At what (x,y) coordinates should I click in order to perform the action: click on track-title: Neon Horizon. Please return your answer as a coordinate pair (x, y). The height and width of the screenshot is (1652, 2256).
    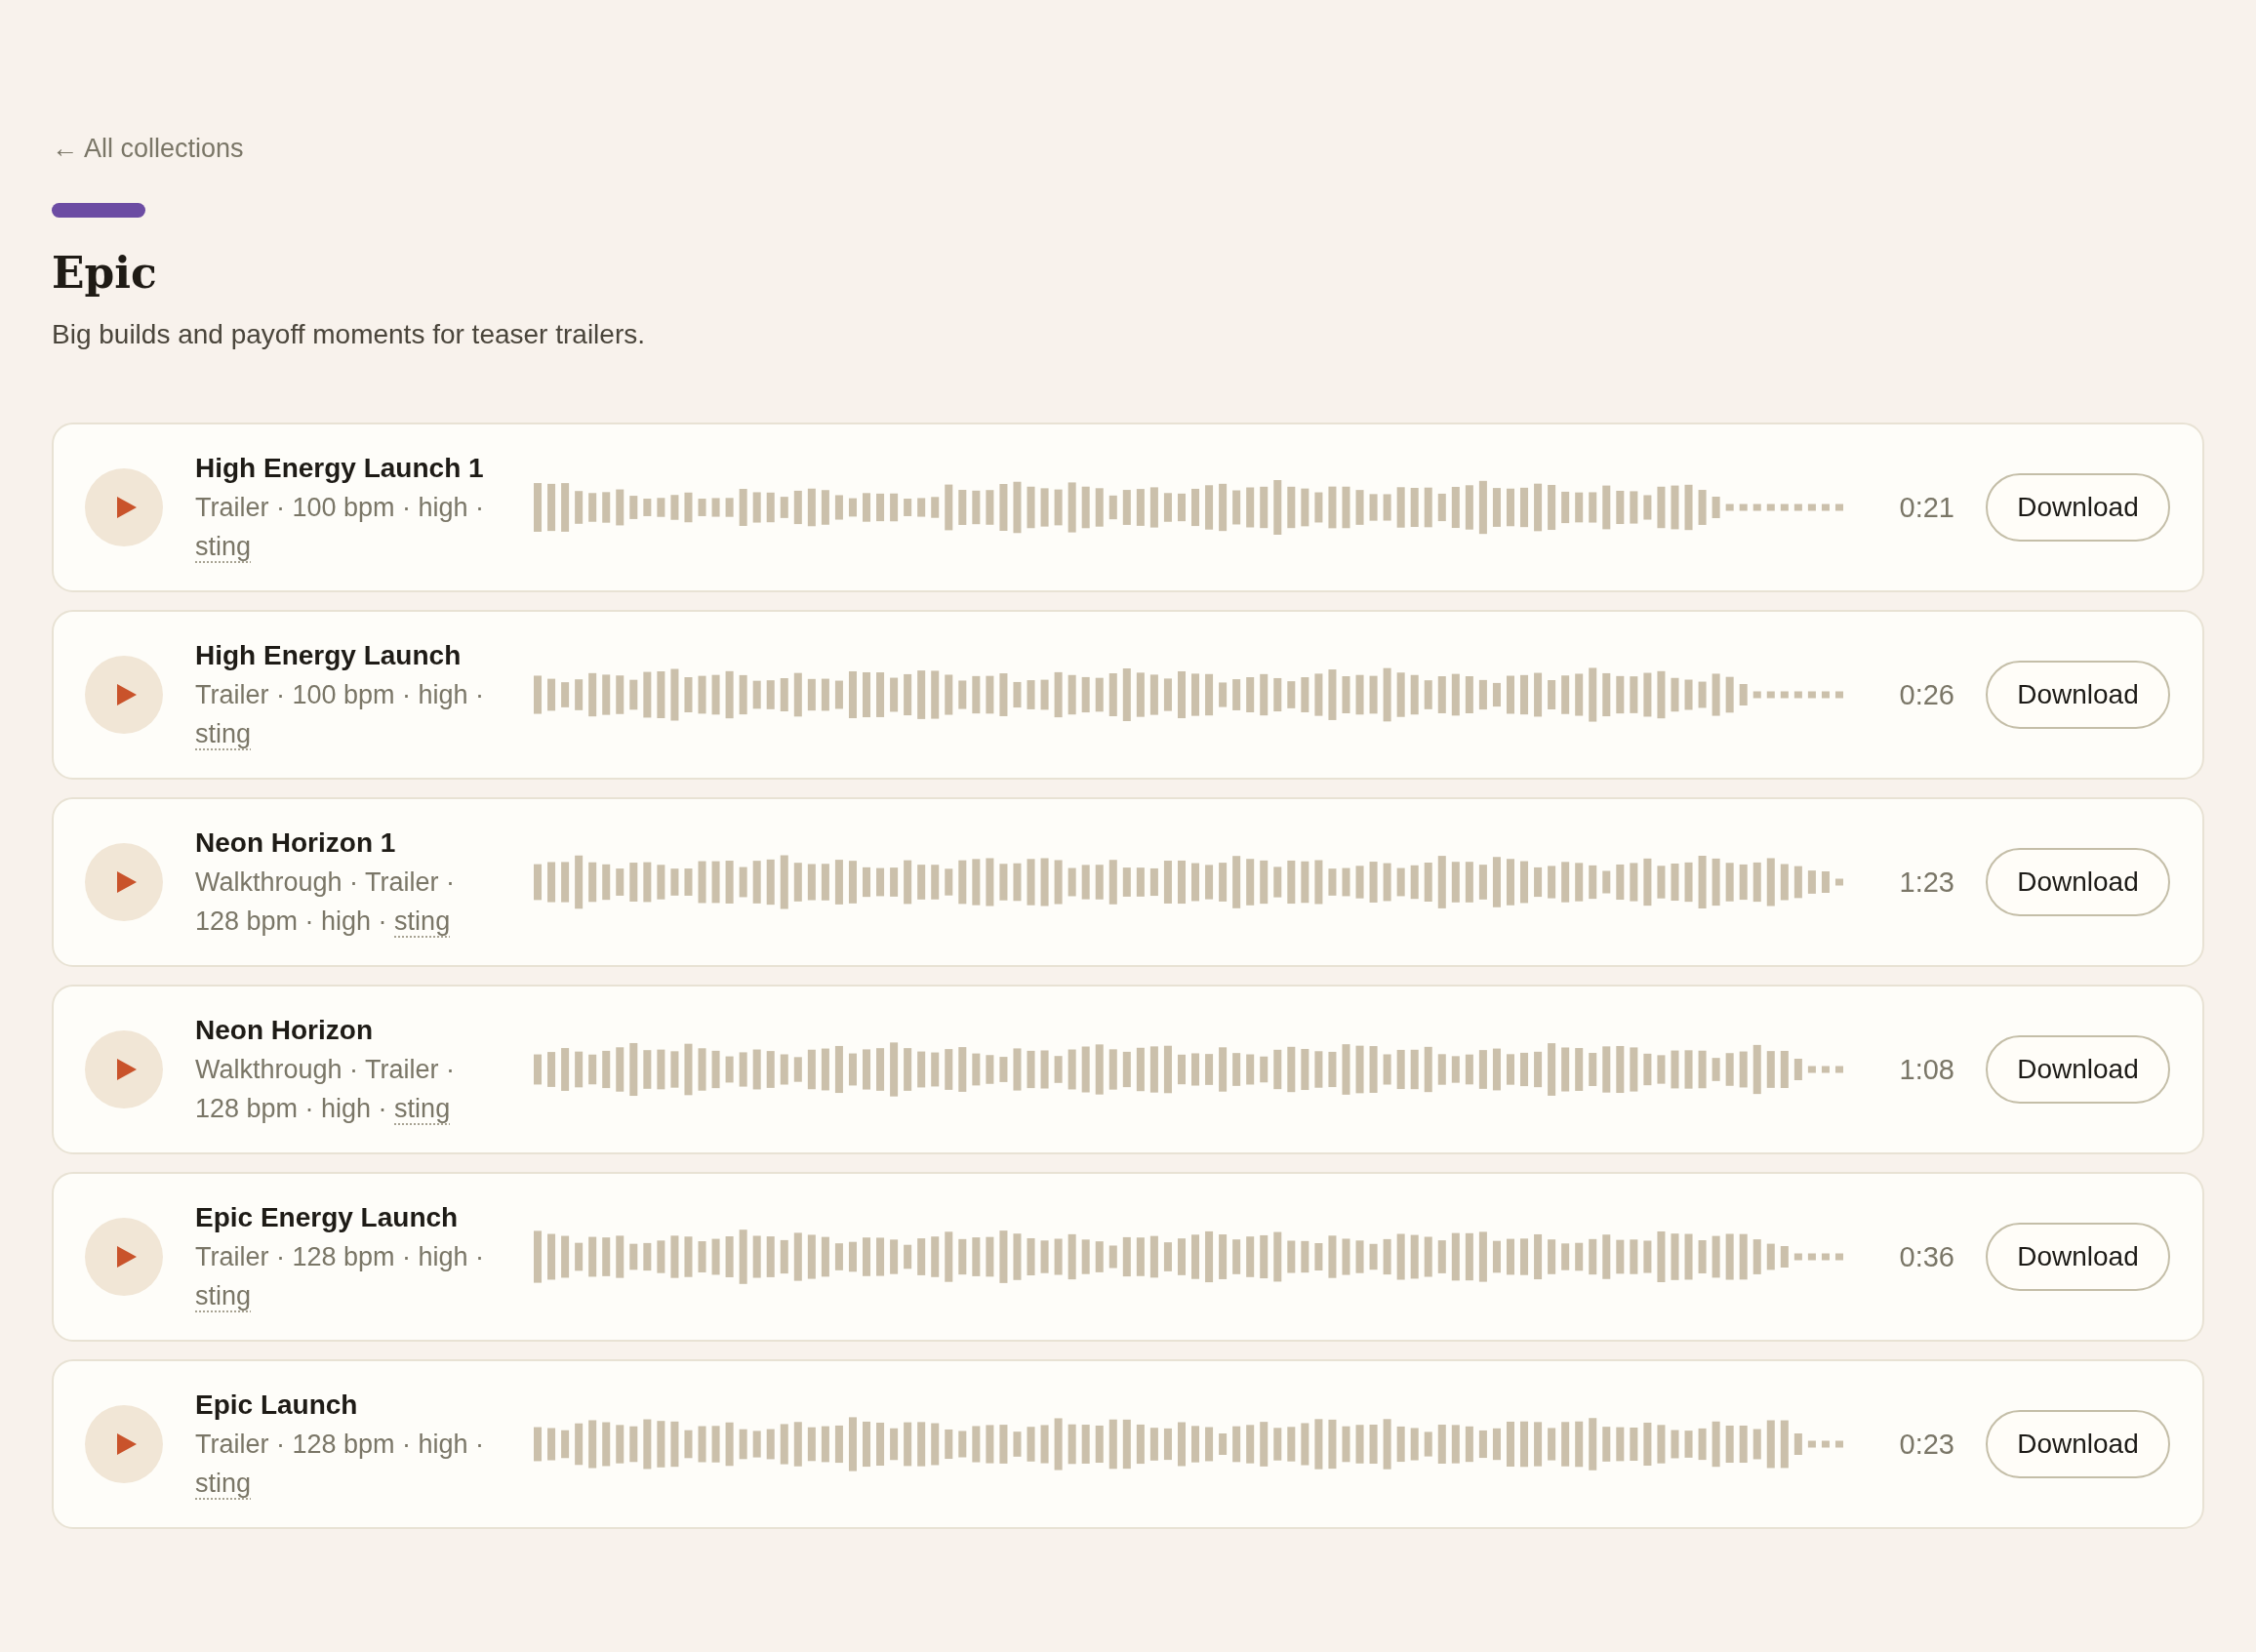
    Looking at the image, I should click on (285, 1031).